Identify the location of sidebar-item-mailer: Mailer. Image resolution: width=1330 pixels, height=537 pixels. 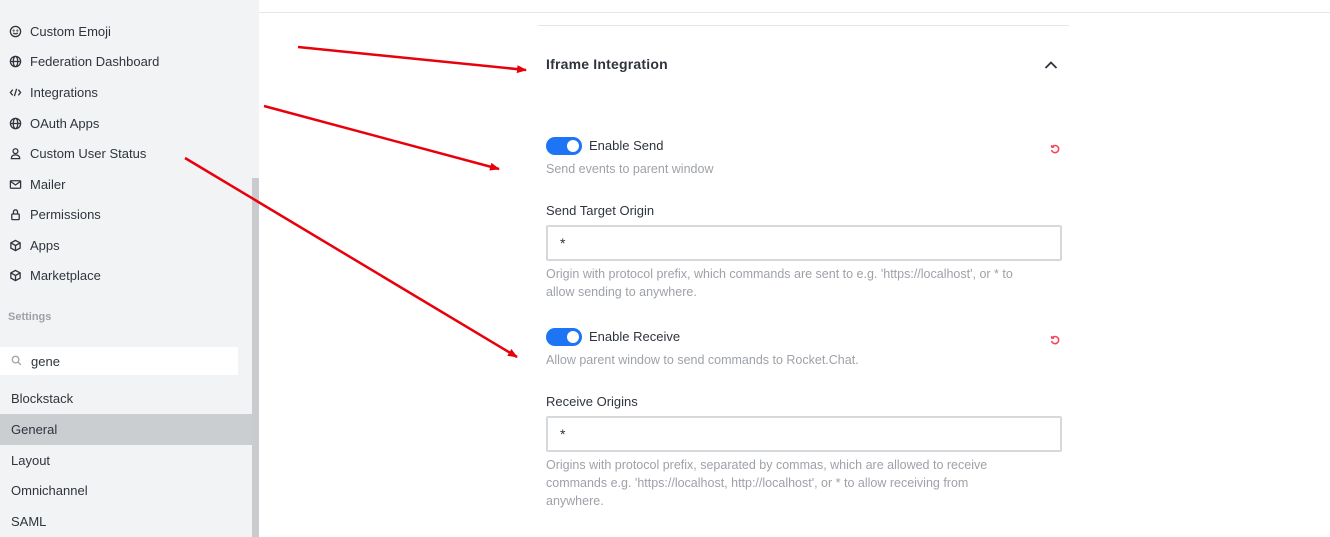
(36, 184).